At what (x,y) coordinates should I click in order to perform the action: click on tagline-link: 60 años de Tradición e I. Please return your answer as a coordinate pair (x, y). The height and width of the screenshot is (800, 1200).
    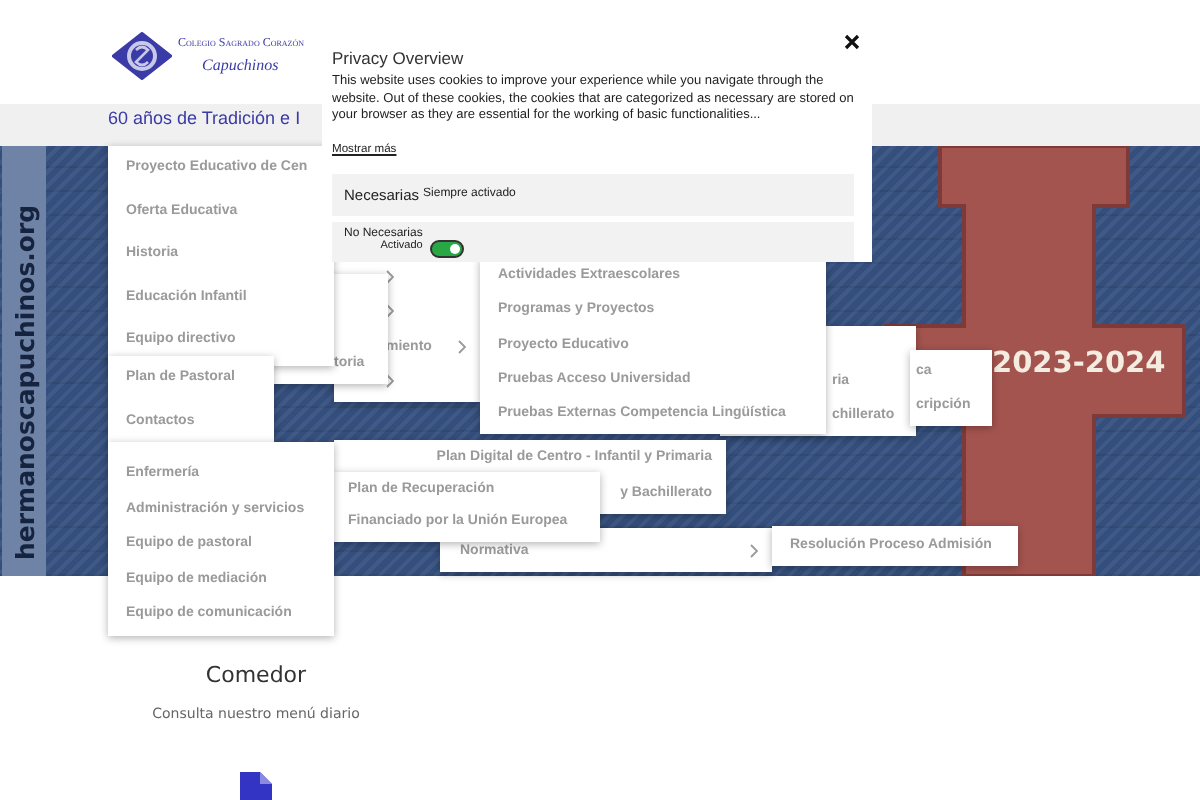
    Looking at the image, I should click on (204, 118).